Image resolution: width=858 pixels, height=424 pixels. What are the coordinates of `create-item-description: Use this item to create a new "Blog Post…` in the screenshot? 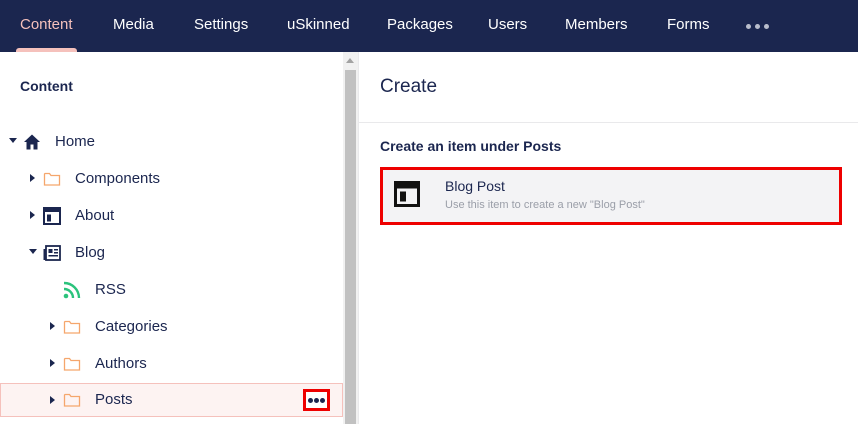 It's located at (545, 205).